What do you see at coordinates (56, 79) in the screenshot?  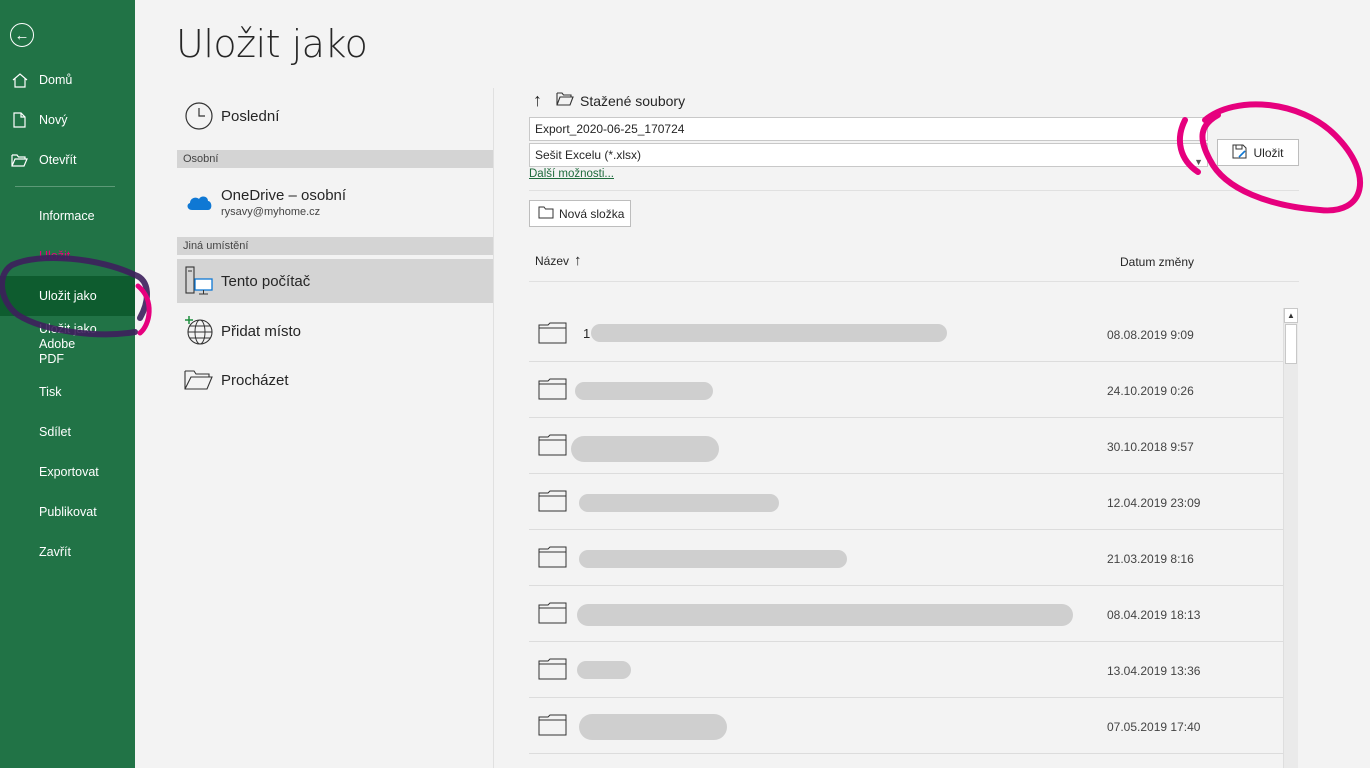 I see `nav-home-label: Domů` at bounding box center [56, 79].